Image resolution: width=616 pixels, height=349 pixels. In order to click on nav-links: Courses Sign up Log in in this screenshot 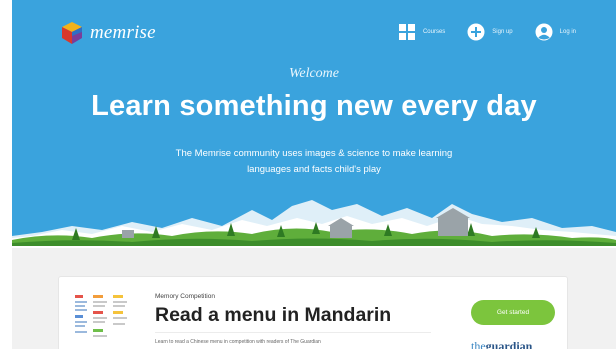, I will do `click(476, 32)`.